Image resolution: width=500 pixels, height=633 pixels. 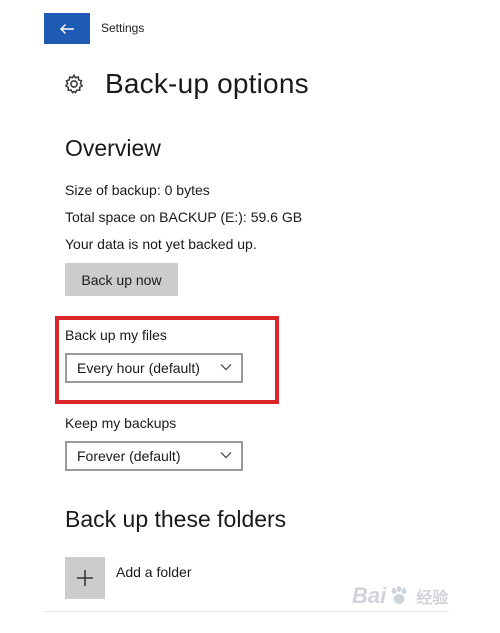 What do you see at coordinates (230, 22) in the screenshot?
I see `title-bar: Settings` at bounding box center [230, 22].